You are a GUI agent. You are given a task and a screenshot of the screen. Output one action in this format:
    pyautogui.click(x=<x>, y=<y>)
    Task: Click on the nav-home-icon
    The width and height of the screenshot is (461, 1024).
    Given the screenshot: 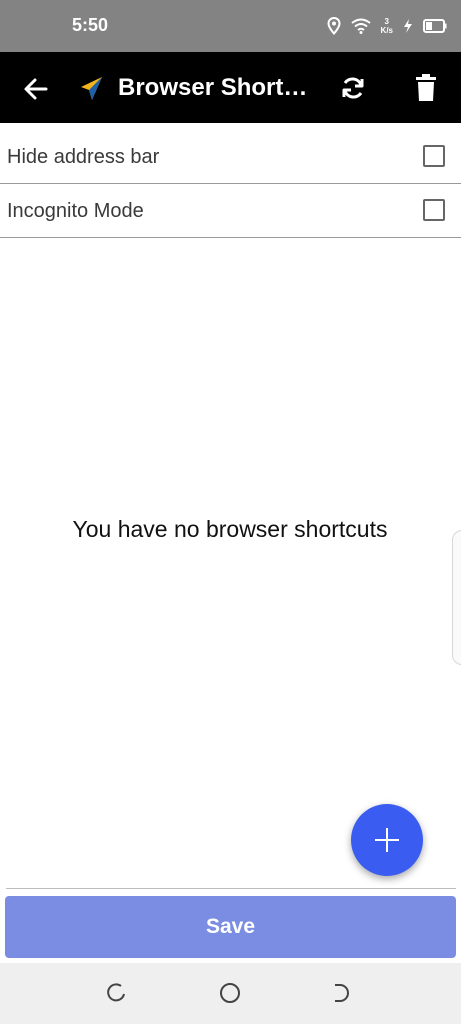 What is the action you would take?
    pyautogui.click(x=230, y=993)
    